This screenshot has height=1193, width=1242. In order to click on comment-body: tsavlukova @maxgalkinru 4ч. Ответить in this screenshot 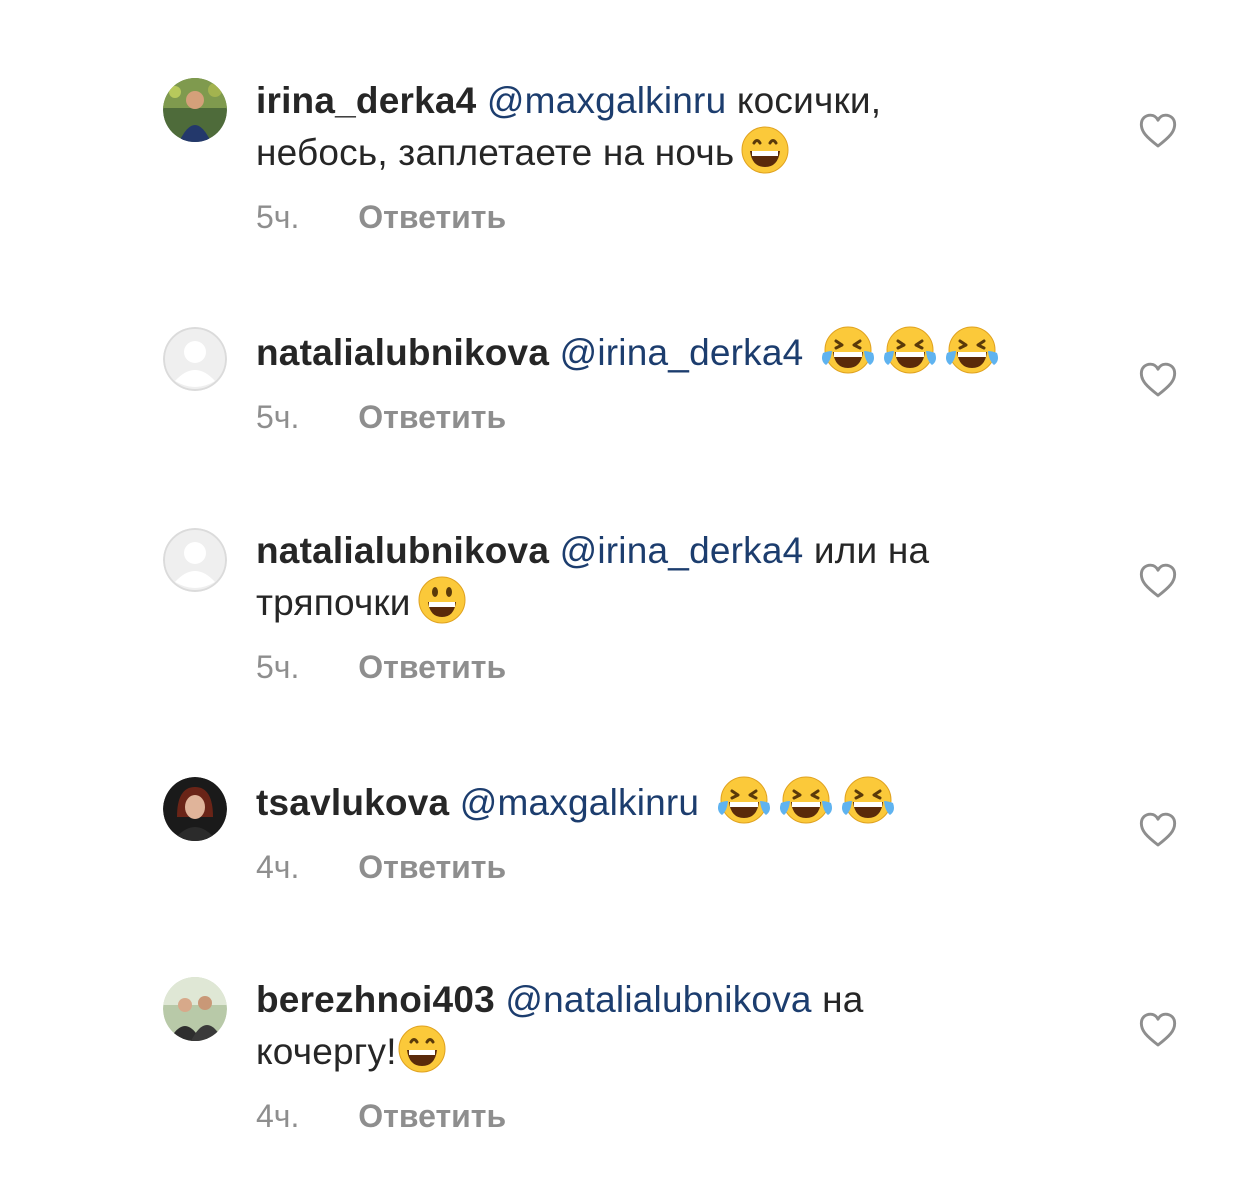, I will do `click(686, 831)`.